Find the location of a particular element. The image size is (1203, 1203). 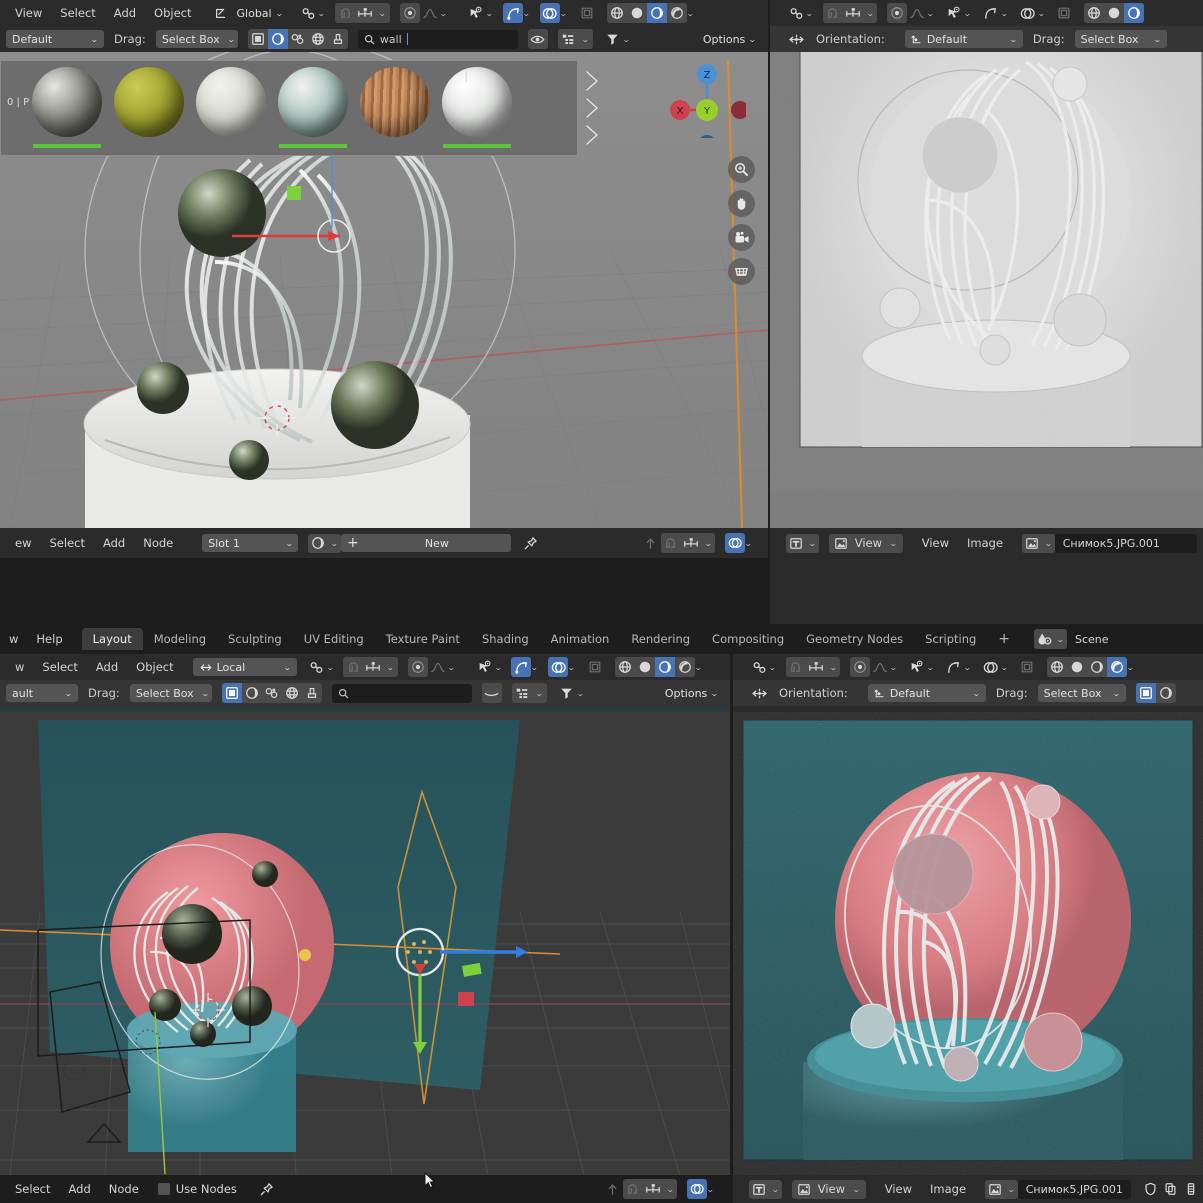

menu-select: Select is located at coordinates (59, 667).